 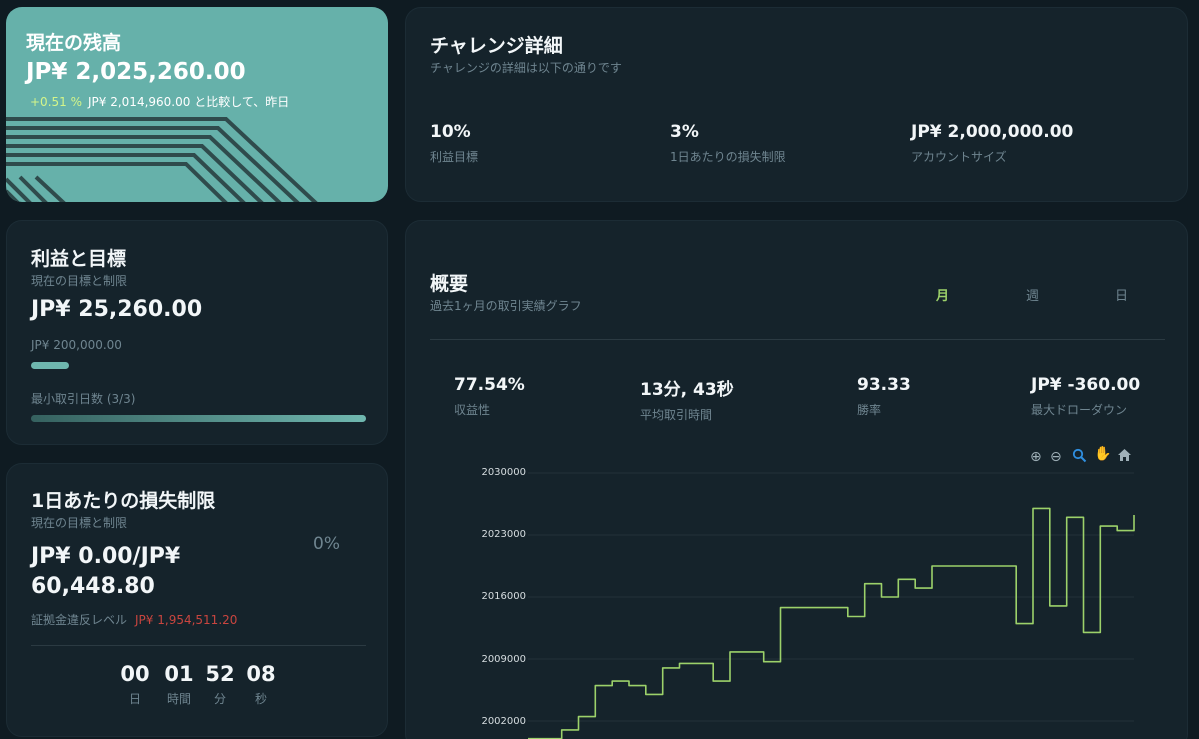 What do you see at coordinates (106, 571) in the screenshot?
I see `daily-loss-amount: JP¥ 0.00/JP¥ 60,448.80` at bounding box center [106, 571].